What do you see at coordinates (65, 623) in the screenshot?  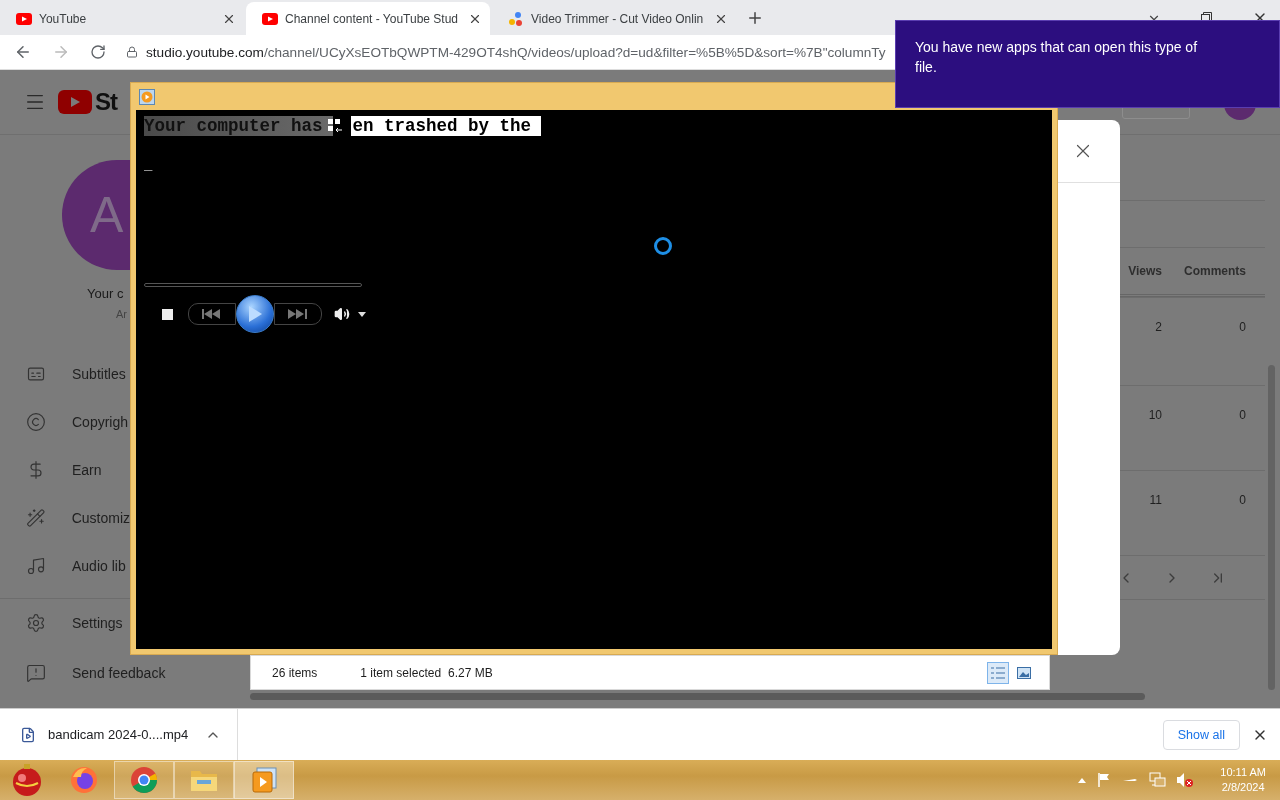 I see `nav-item: Settings` at bounding box center [65, 623].